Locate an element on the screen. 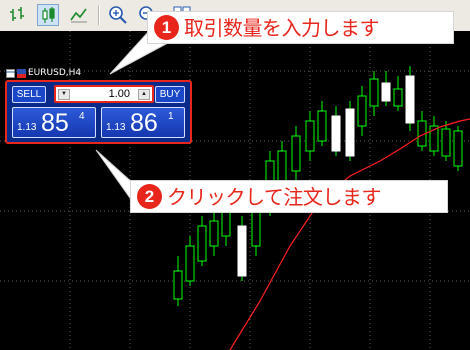  callout-click-to-order: 2 クリックして注文します is located at coordinates (289, 196).